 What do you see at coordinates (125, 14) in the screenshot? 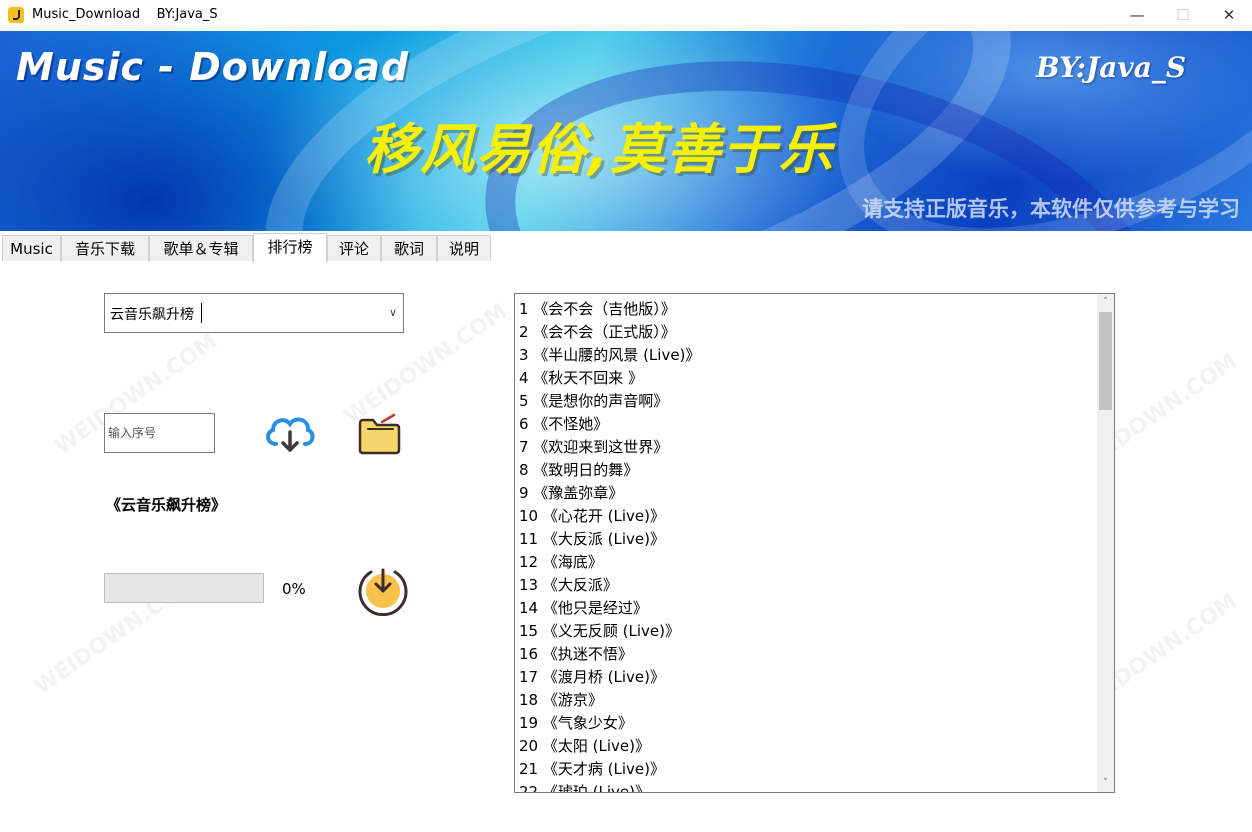
I see `window-title: Music_Download BY:Java_S` at bounding box center [125, 14].